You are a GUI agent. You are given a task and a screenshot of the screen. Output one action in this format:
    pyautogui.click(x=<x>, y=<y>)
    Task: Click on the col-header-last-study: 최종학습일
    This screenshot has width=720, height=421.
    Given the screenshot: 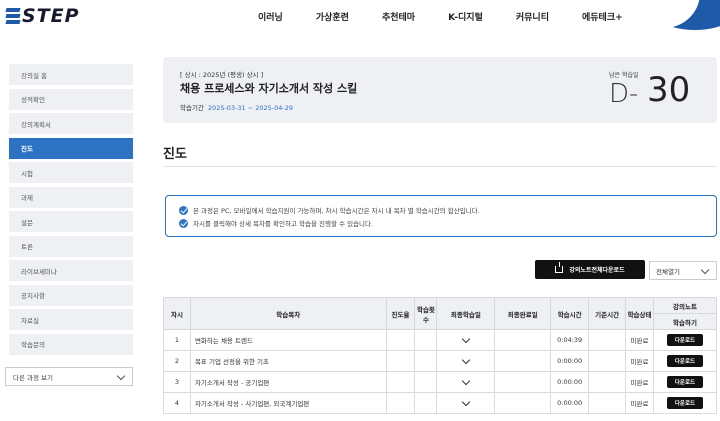 What is the action you would take?
    pyautogui.click(x=466, y=313)
    